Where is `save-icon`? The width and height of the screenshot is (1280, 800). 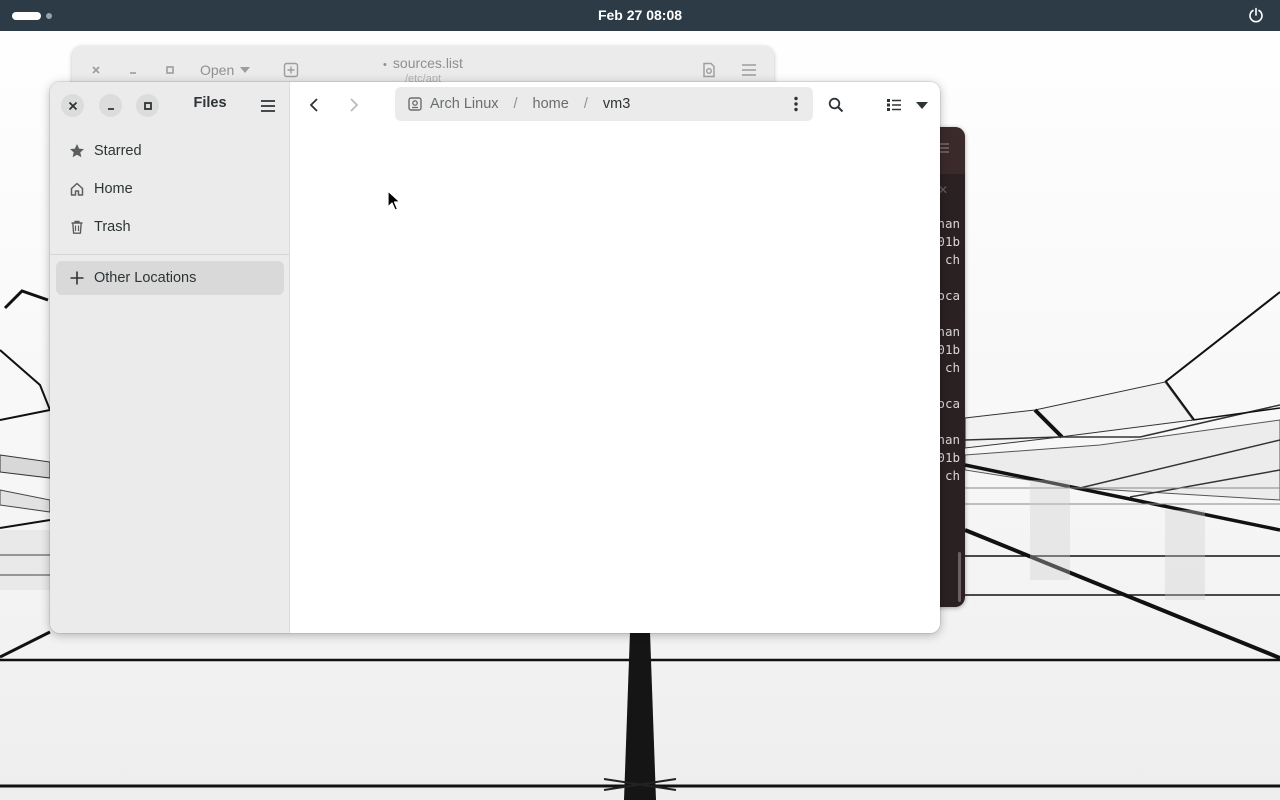
save-icon is located at coordinates (709, 70).